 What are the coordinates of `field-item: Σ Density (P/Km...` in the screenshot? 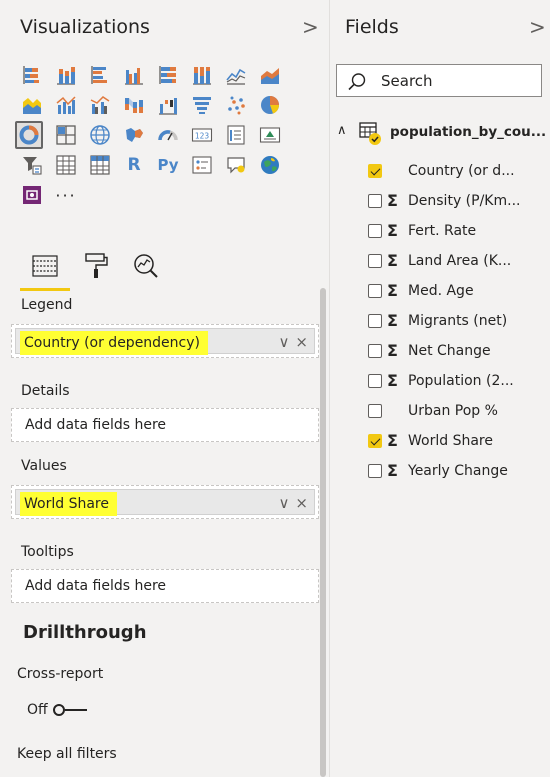 It's located at (458, 202).